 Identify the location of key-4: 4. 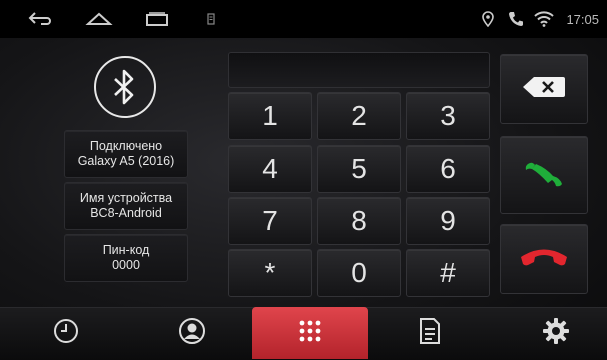
(270, 169).